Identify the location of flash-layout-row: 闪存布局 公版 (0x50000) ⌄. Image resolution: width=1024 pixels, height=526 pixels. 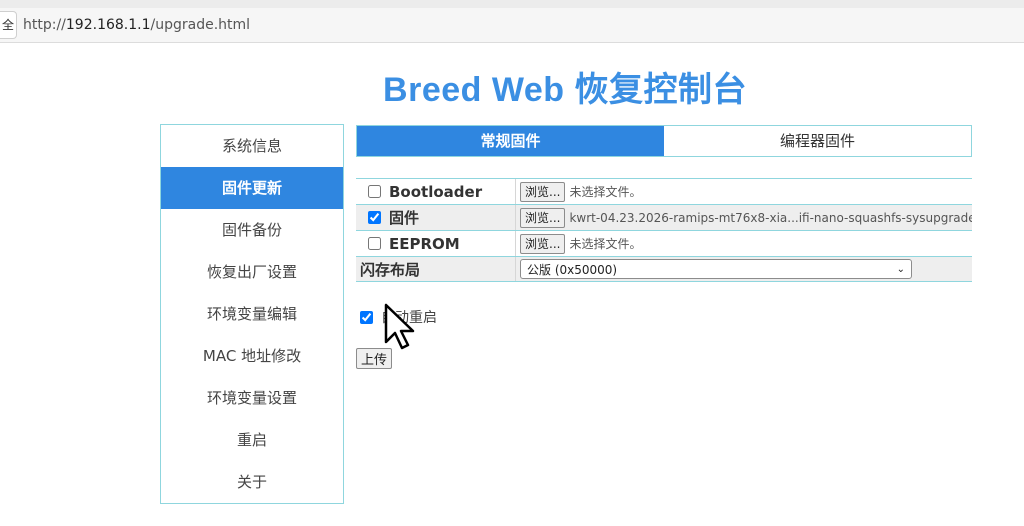
(664, 269).